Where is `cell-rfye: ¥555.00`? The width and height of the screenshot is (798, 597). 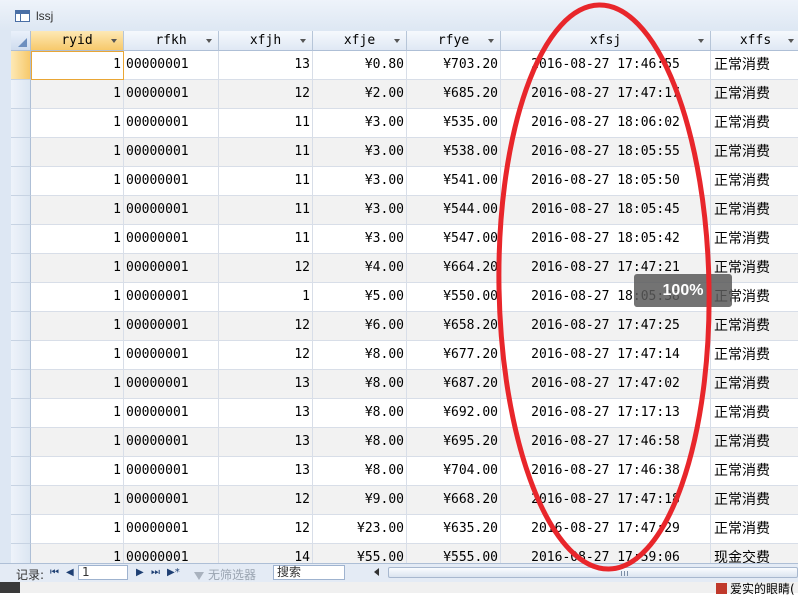
cell-rfye: ¥555.00 is located at coordinates (454, 553).